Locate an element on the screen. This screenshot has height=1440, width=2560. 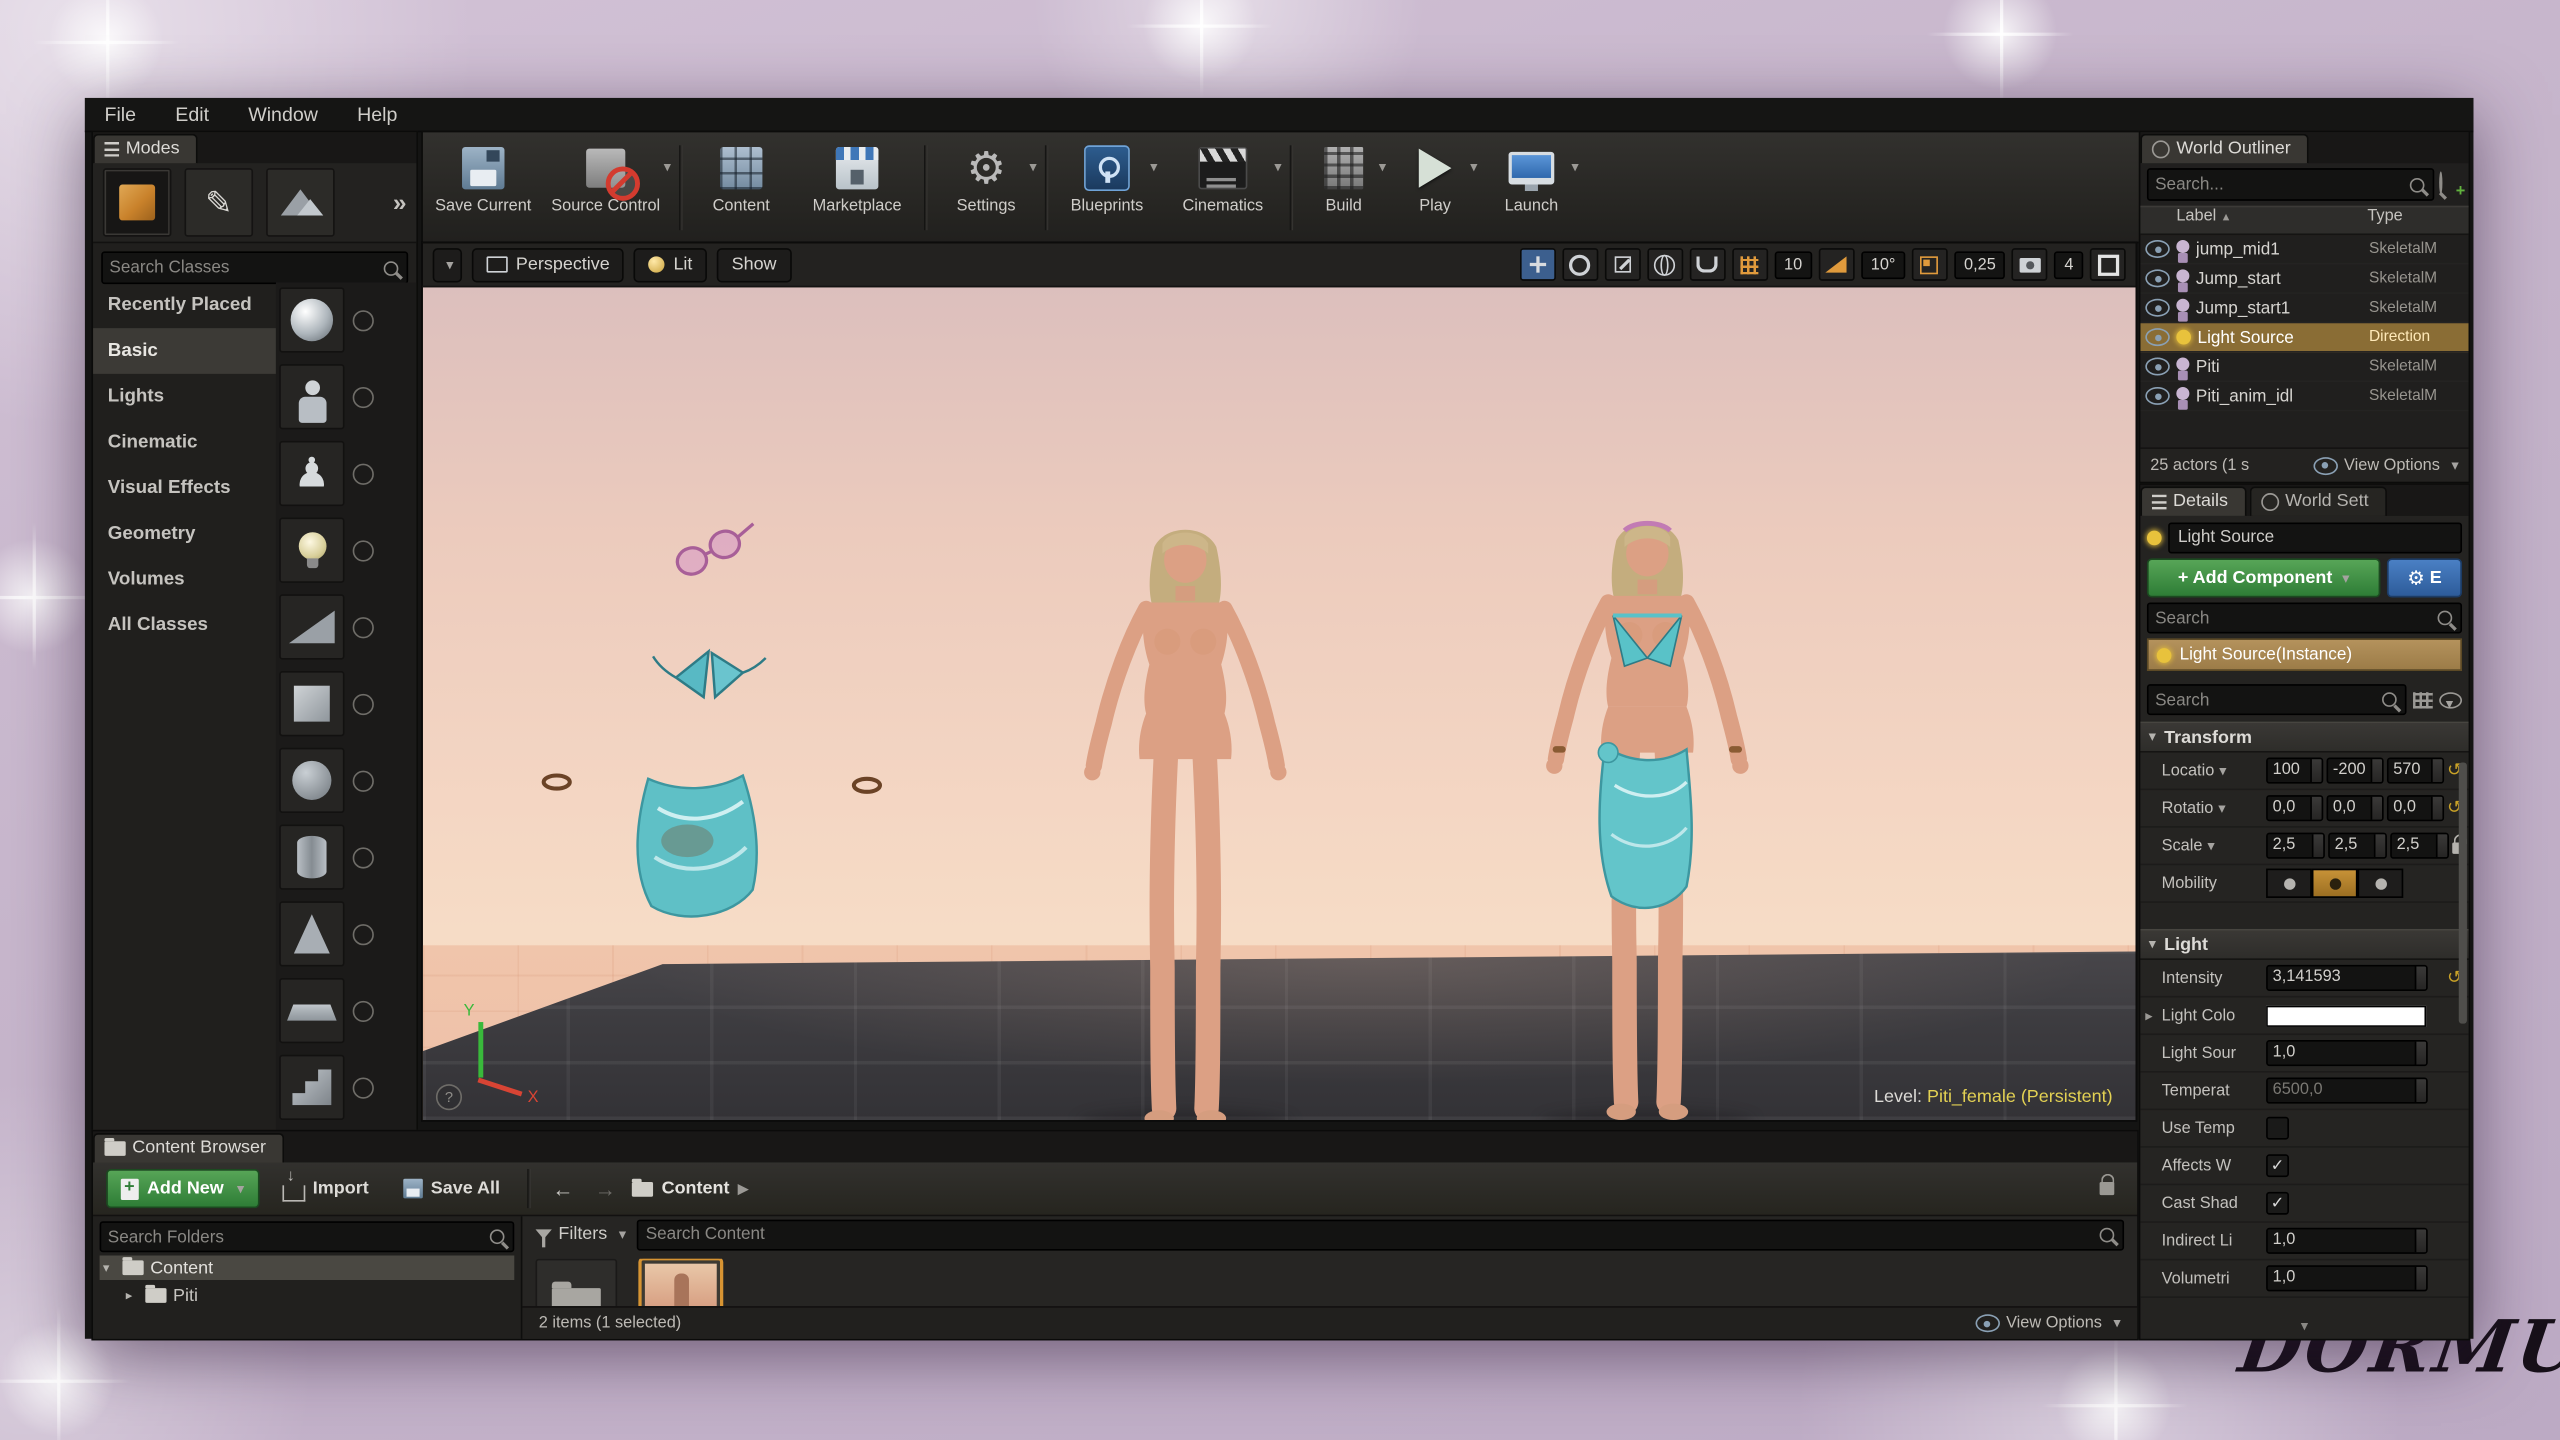
location-y-field: -200 is located at coordinates (2355, 770).